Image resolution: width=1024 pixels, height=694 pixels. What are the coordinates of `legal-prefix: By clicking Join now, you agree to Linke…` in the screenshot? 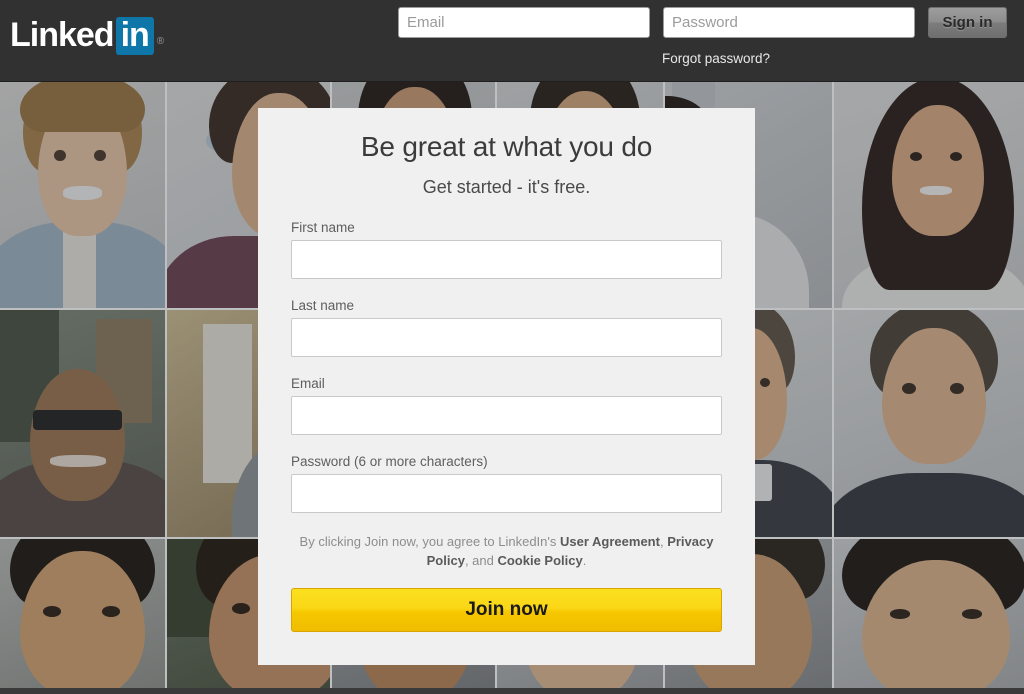 It's located at (429, 541).